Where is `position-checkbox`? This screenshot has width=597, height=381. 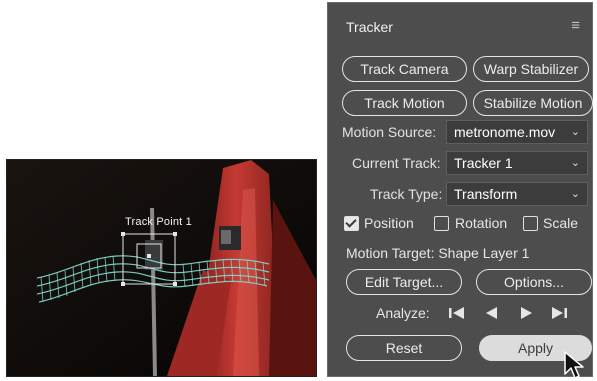
position-checkbox is located at coordinates (351, 223).